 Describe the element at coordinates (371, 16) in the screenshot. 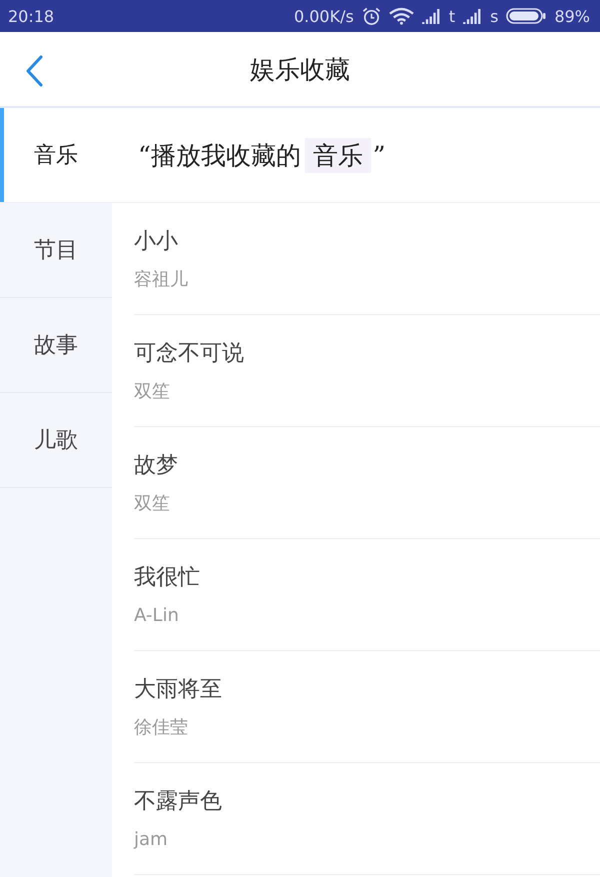

I see `alarm-clock-icon` at that location.